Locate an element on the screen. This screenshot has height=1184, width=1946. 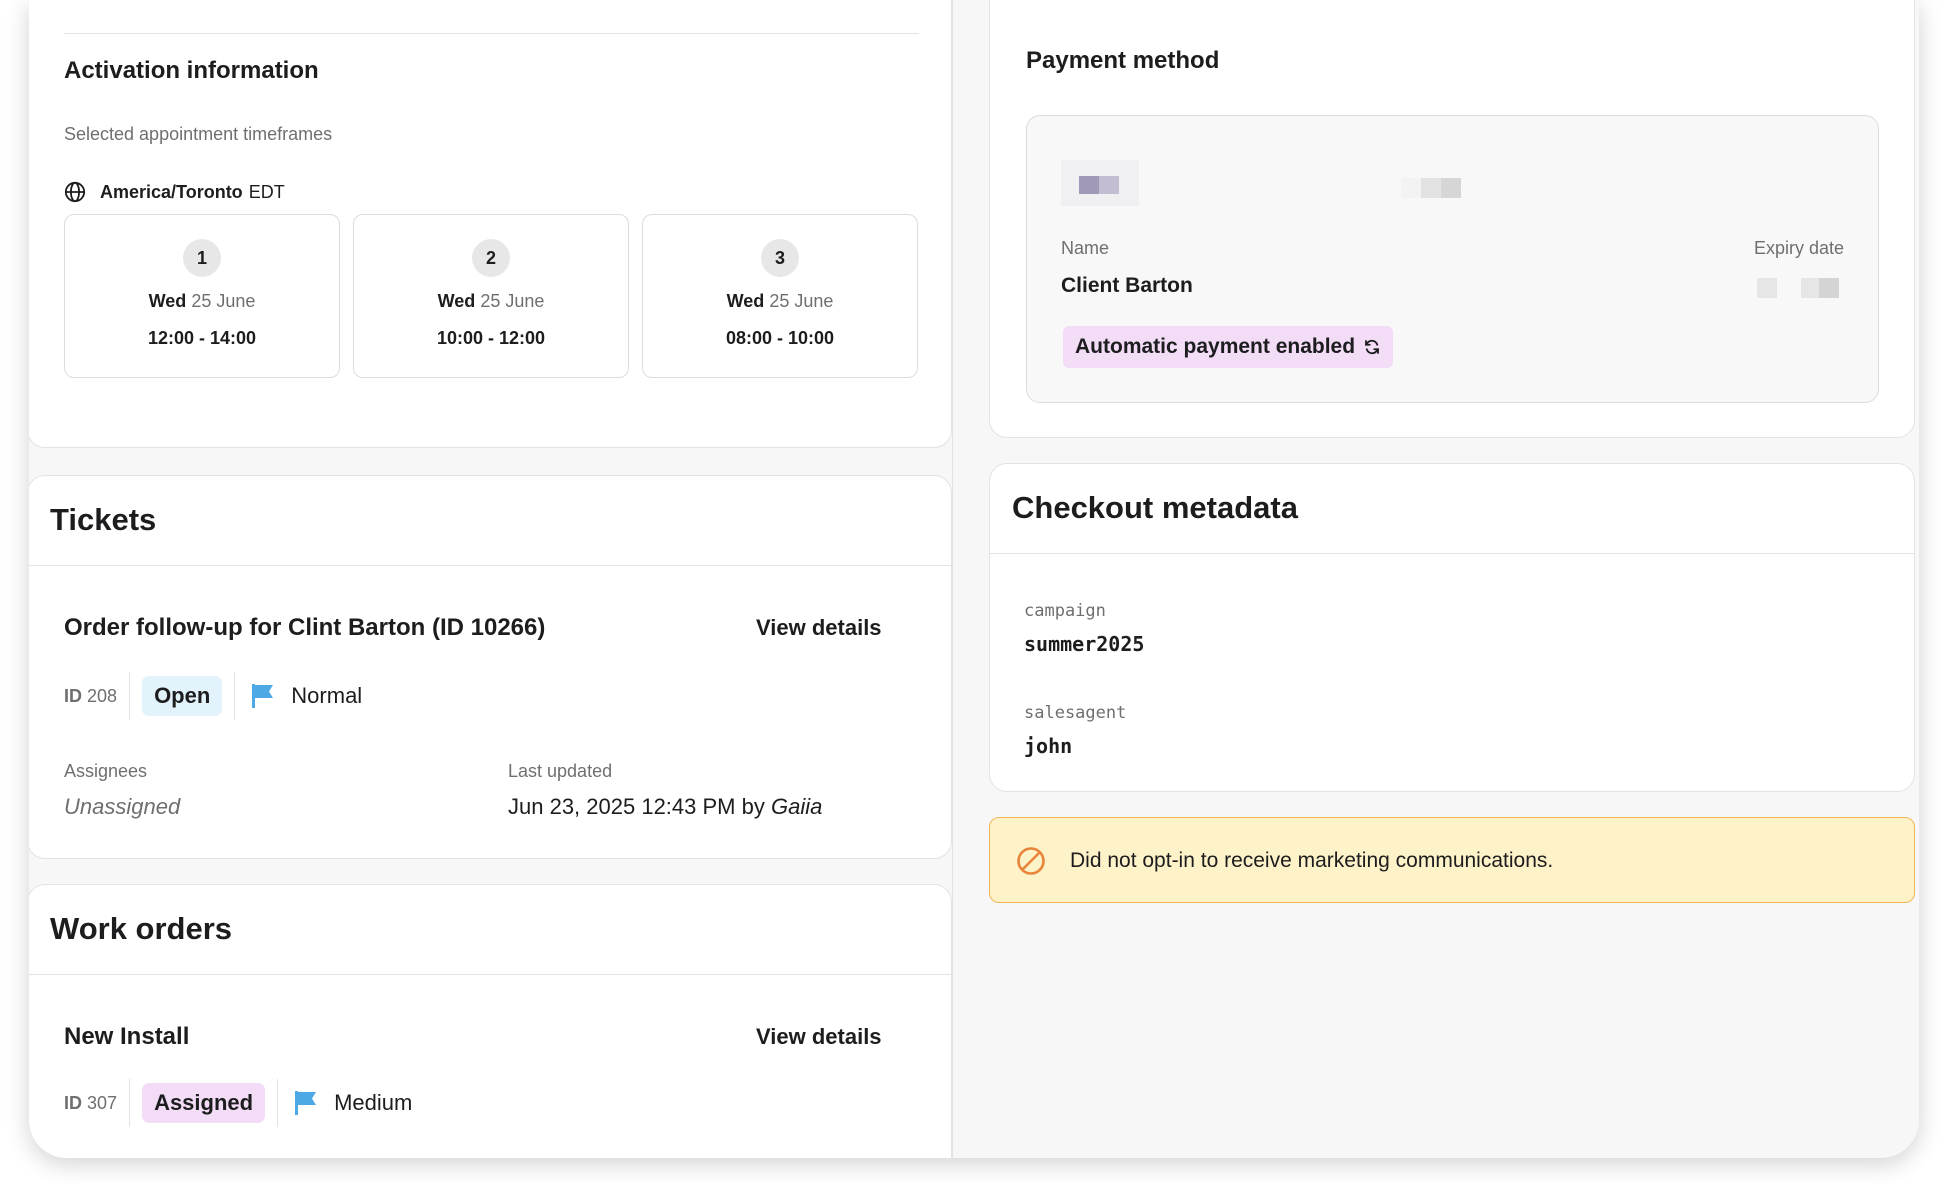
assignees-value: Unassigned is located at coordinates (122, 806).